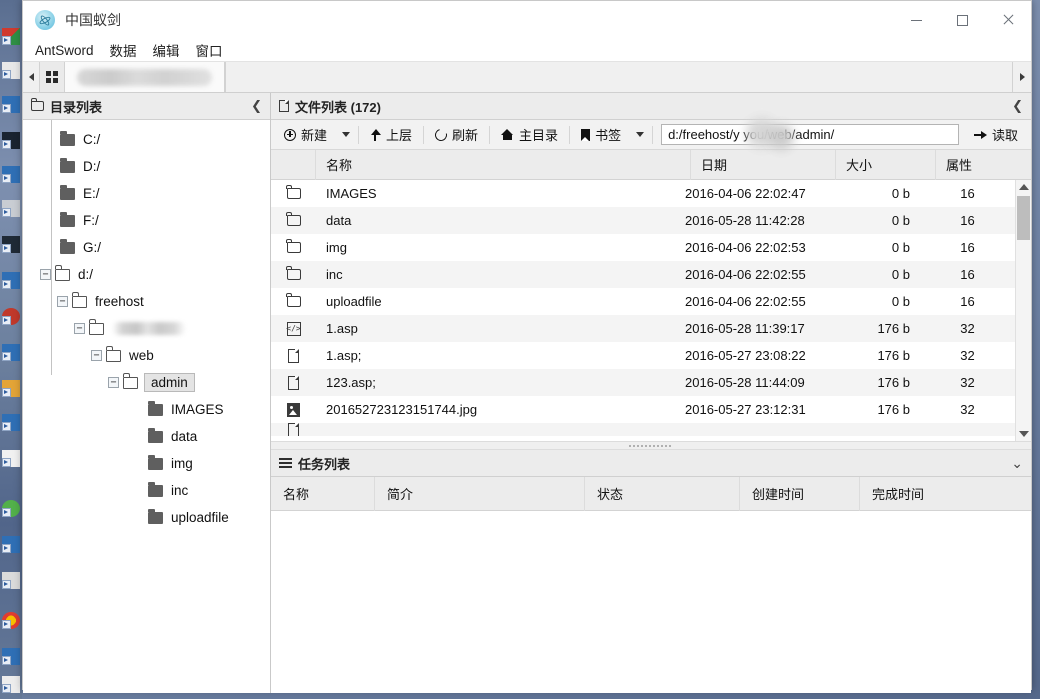  I want to click on tree-node-d-lower: − d:/, so click(146, 274).